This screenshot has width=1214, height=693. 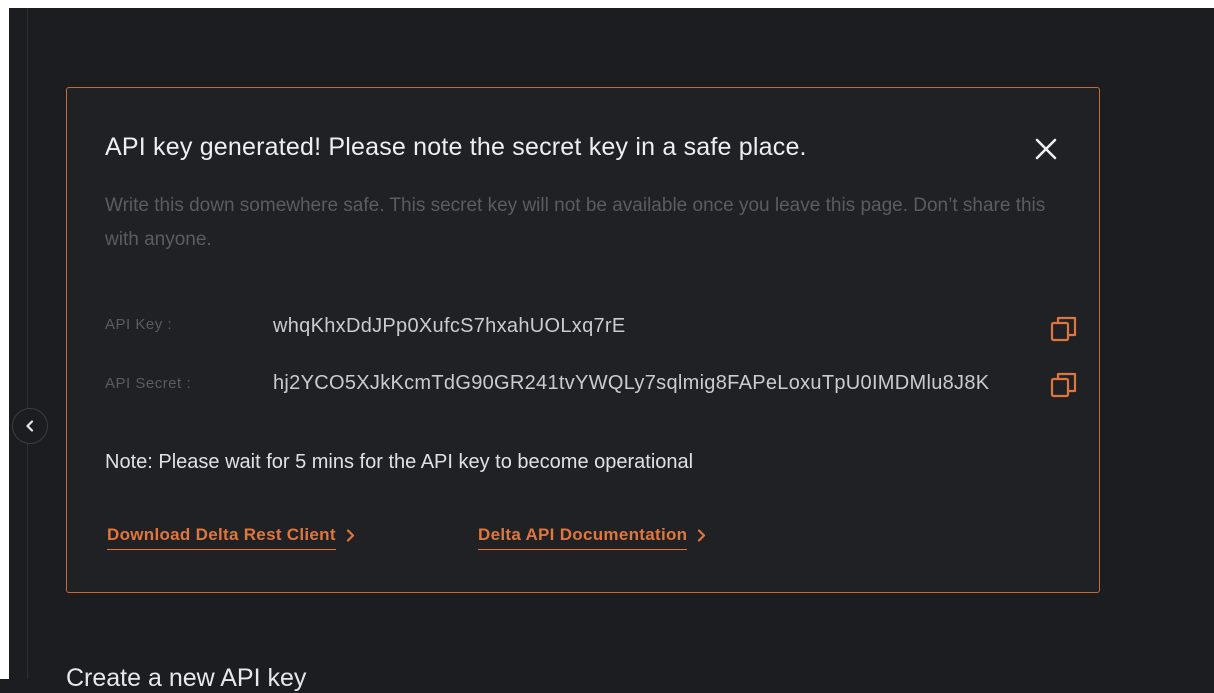 What do you see at coordinates (4, 343) in the screenshot?
I see `window-left-edge` at bounding box center [4, 343].